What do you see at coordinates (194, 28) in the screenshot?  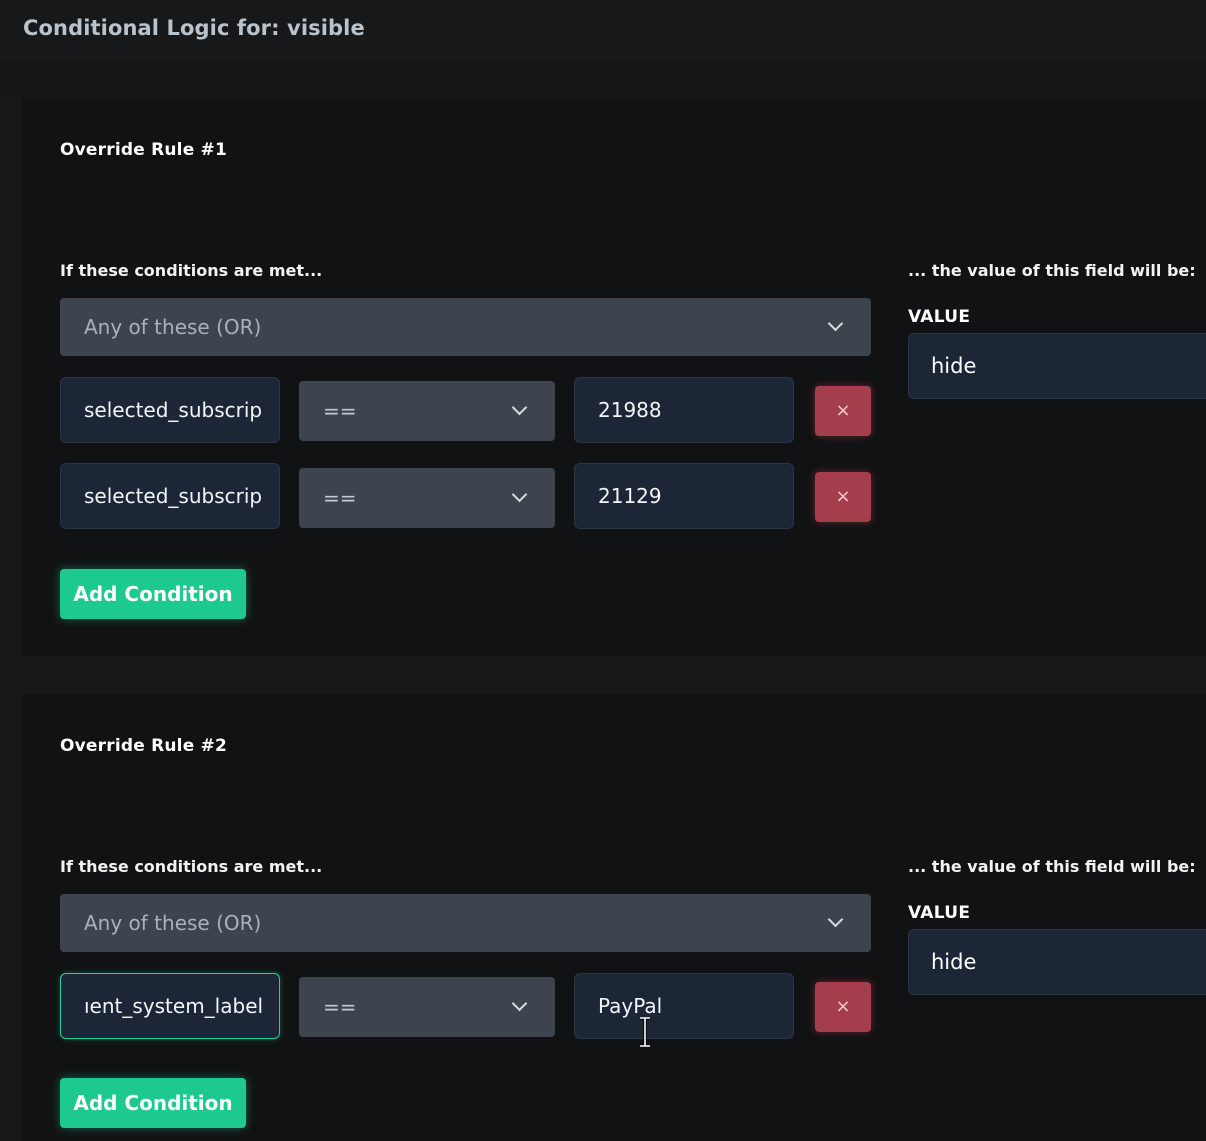 I see `page-title: Conditional Logic for: visible` at bounding box center [194, 28].